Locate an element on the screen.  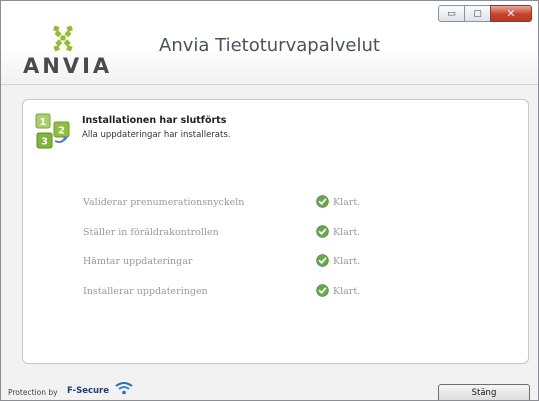
minimize-icon: ▭ is located at coordinates (451, 13).